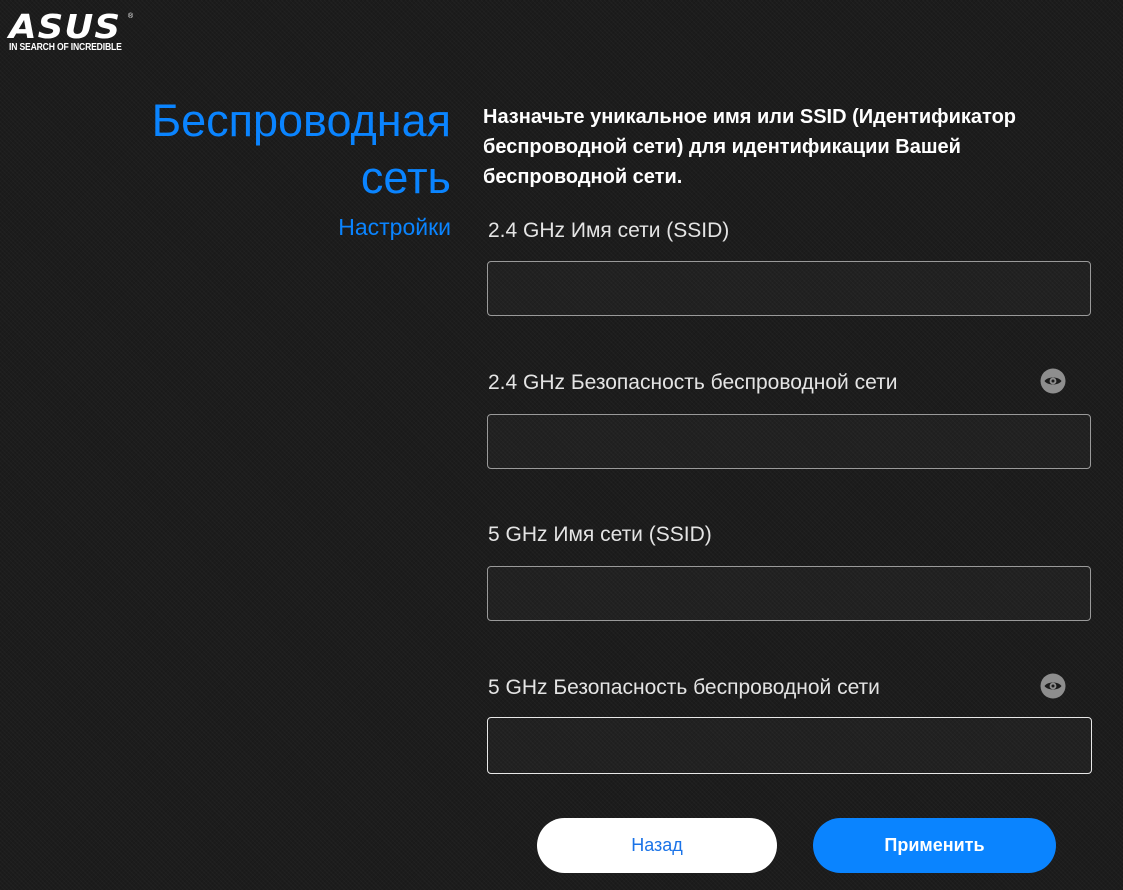  I want to click on registered-mark: ®, so click(131, 16).